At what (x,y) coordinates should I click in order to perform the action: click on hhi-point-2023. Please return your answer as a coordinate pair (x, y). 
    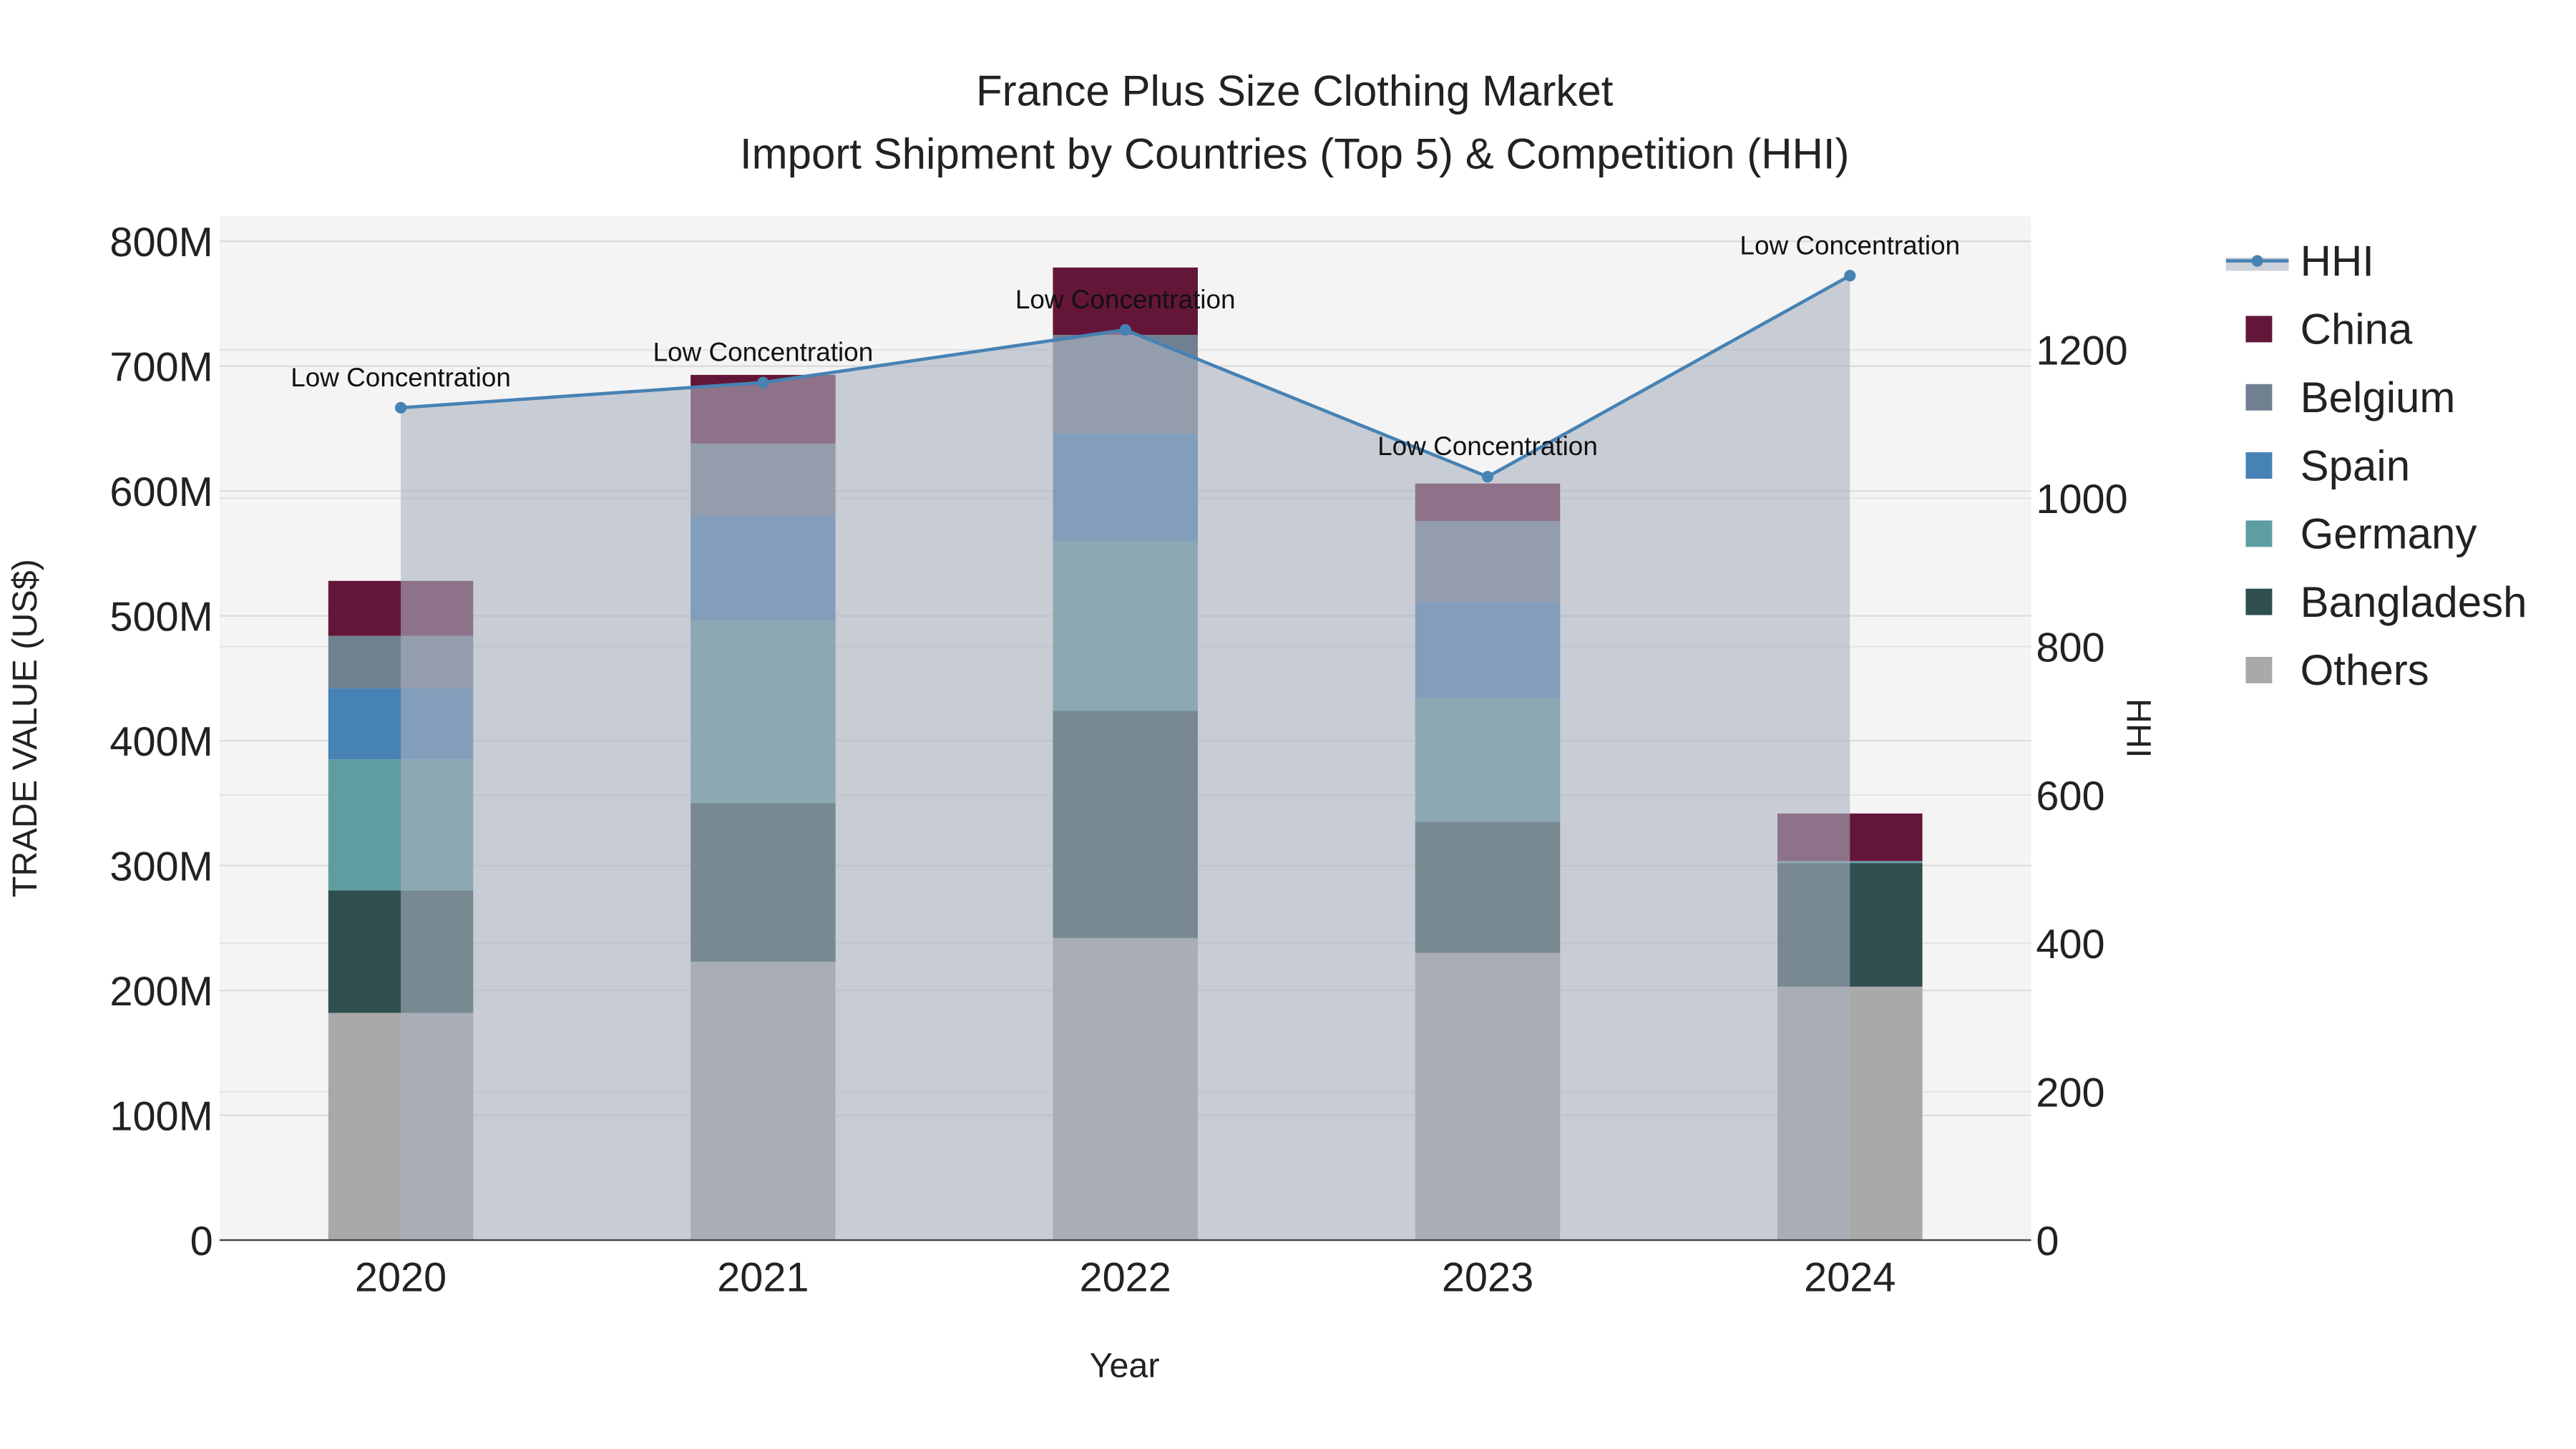
    Looking at the image, I should click on (1487, 477).